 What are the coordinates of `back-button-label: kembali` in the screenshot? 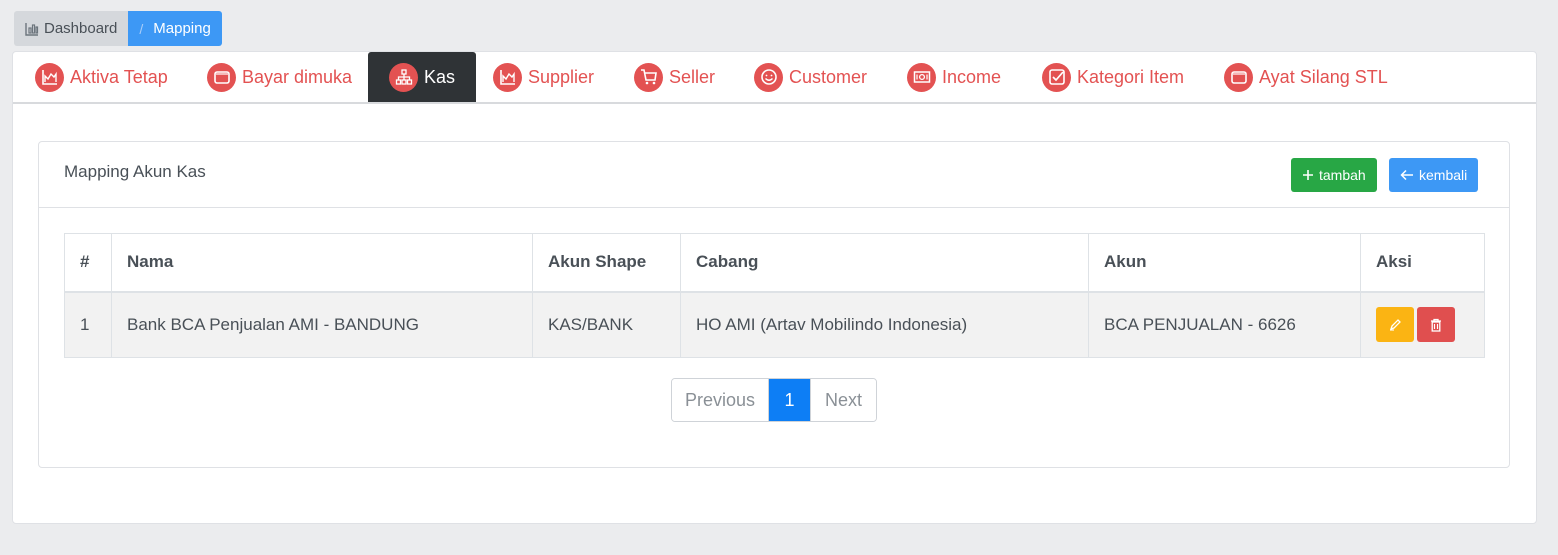 It's located at (1443, 175).